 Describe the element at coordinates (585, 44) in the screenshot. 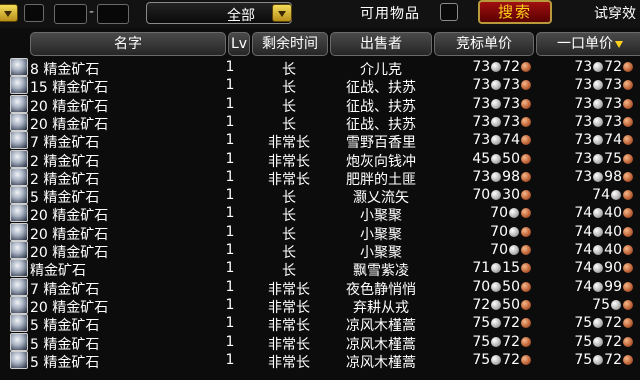

I see `column-header-buyout-label: 一口单价` at that location.